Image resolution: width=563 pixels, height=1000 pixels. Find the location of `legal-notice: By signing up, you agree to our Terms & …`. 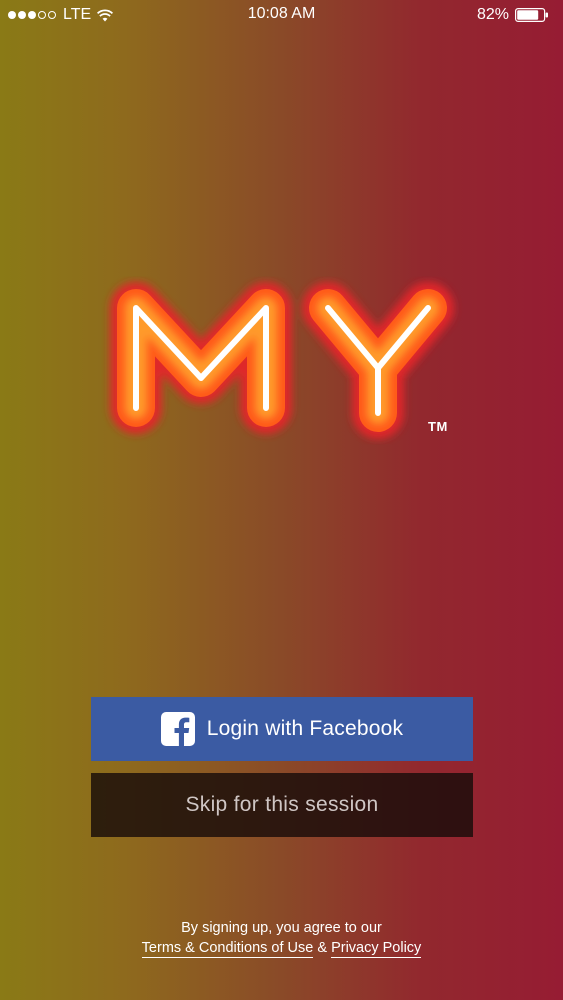

legal-notice: By signing up, you agree to our Terms & … is located at coordinates (281, 938).